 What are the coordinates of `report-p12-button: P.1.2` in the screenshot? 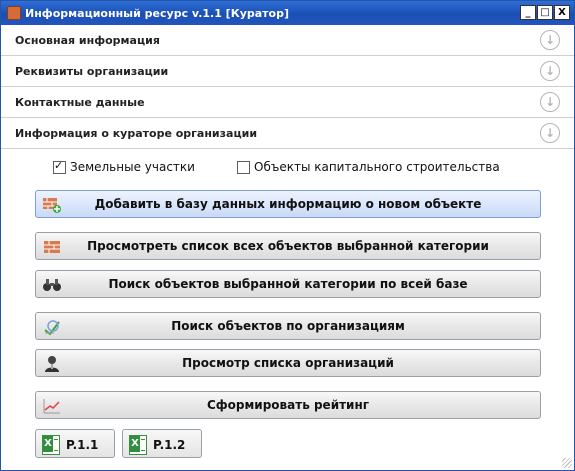 It's located at (162, 443).